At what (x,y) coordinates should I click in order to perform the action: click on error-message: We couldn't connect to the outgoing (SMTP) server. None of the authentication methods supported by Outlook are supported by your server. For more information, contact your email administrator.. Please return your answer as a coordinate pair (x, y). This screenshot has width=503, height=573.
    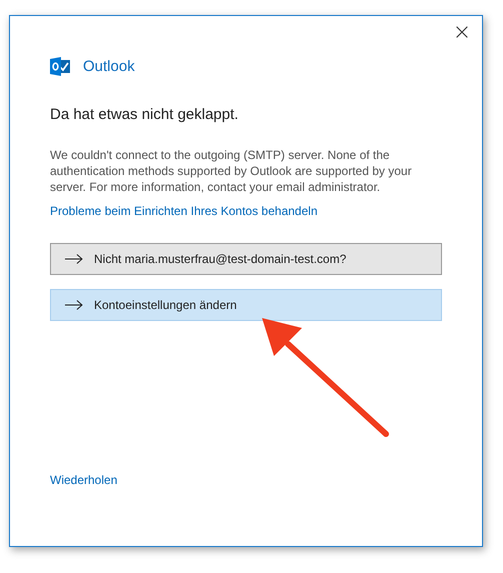
    Looking at the image, I should click on (231, 171).